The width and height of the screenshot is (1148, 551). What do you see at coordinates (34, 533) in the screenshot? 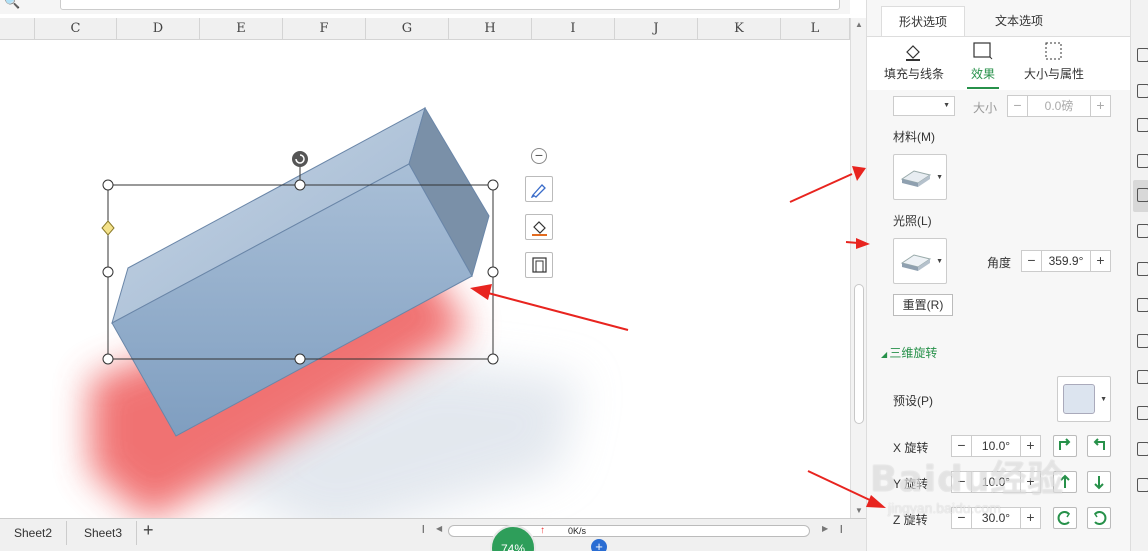
I see `sheet-tab: Sheet2` at bounding box center [34, 533].